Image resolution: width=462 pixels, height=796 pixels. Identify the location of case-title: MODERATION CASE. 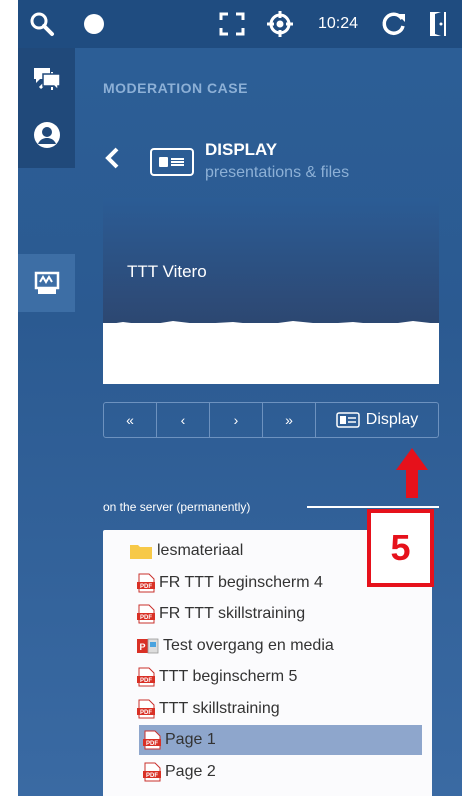
(175, 88).